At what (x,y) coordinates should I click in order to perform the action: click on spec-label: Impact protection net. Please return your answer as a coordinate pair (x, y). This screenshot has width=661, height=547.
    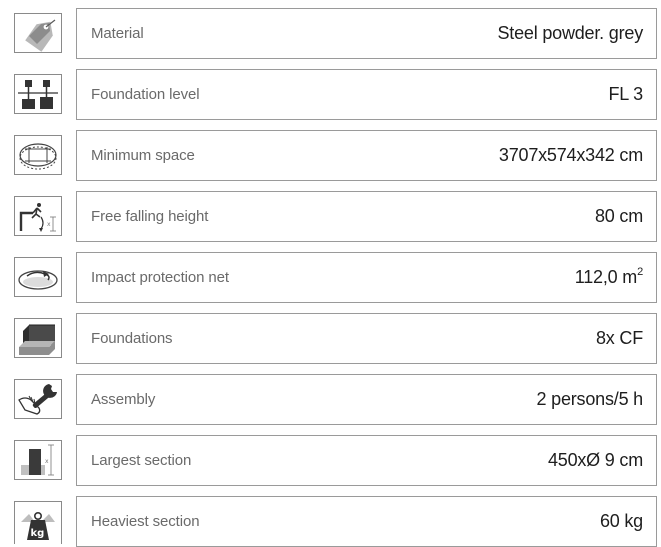
    Looking at the image, I should click on (160, 277).